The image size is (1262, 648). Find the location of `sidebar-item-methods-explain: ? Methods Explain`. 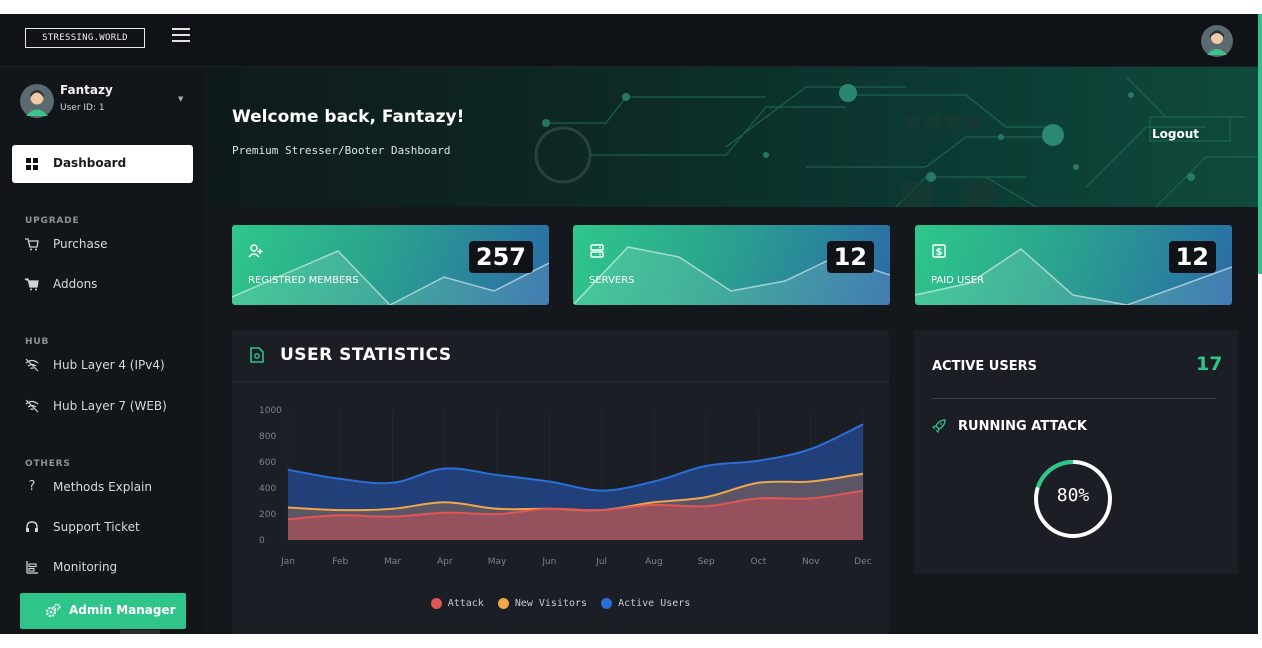

sidebar-item-methods-explain: ? Methods Explain is located at coordinates (107, 487).